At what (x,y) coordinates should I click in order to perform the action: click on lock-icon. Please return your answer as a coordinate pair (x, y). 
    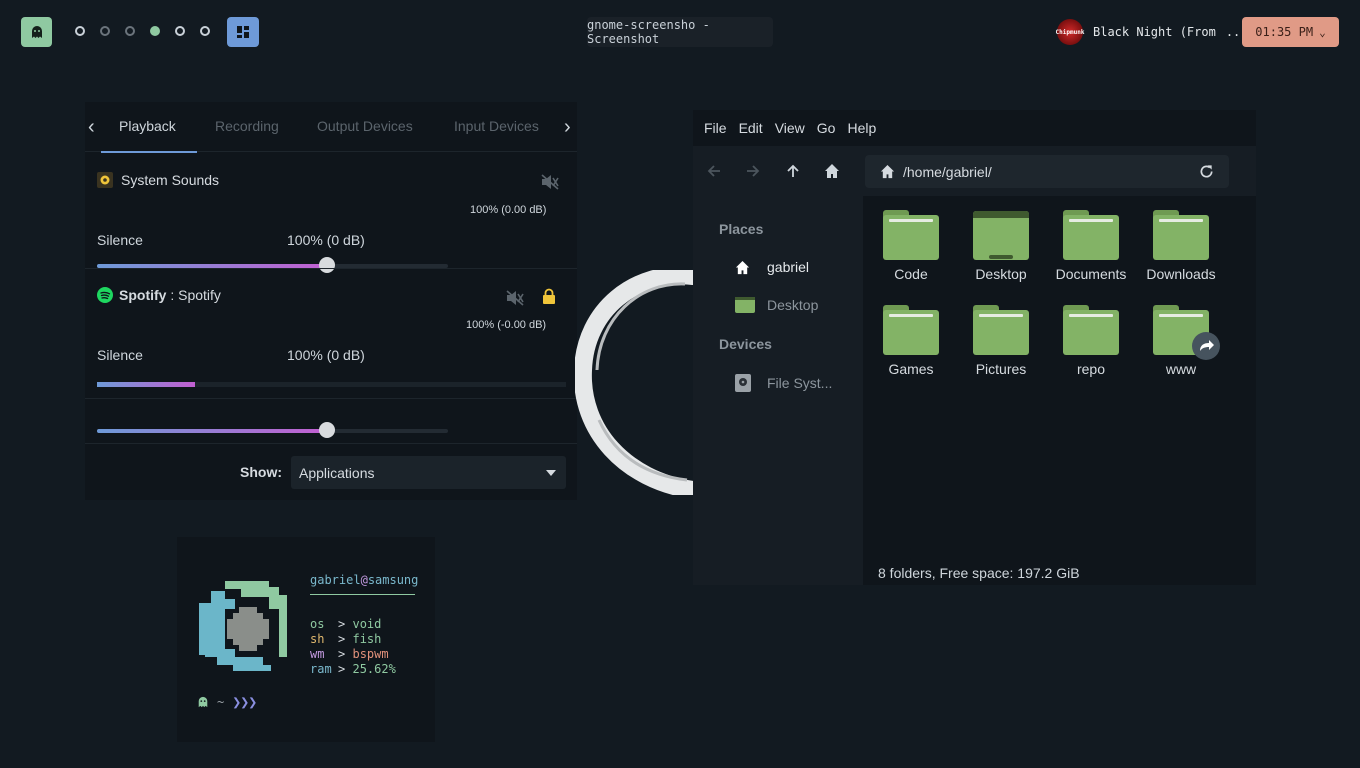
    Looking at the image, I should click on (549, 296).